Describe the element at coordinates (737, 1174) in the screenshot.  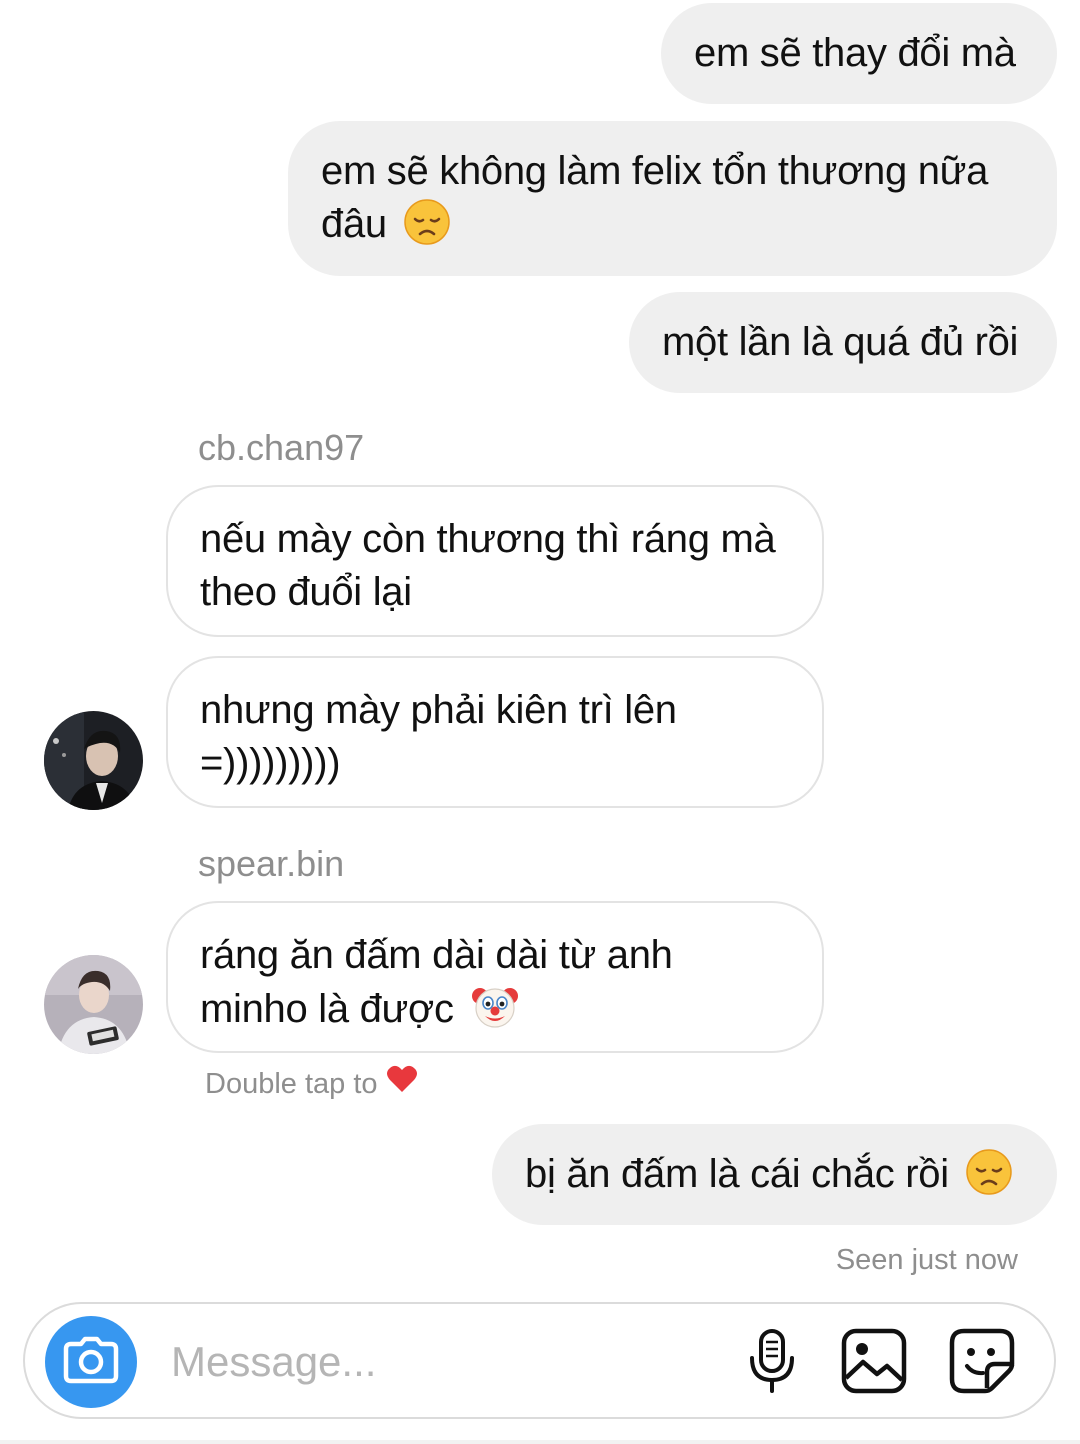
I see `message-text: bị ăn đấm là cái chắc rồi` at that location.